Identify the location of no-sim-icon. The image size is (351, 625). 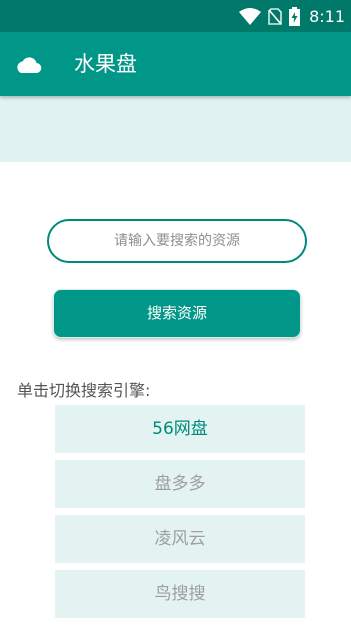
(275, 16).